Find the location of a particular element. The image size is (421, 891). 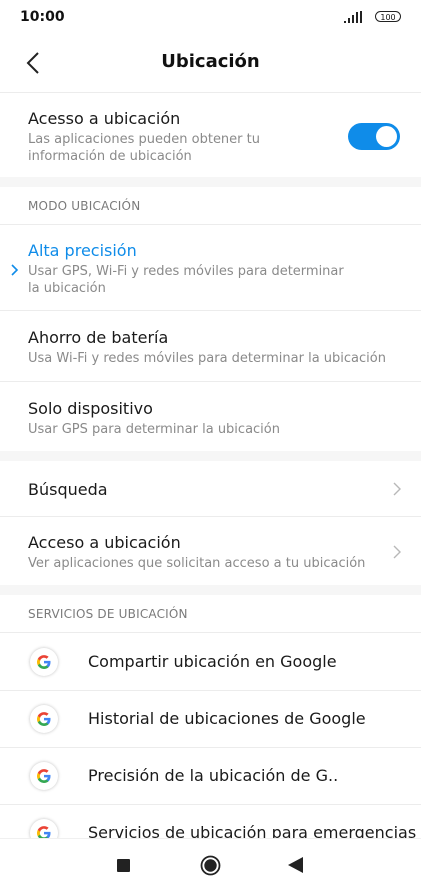

service-item-share-location: Compartir ubicación en Google is located at coordinates (210, 661).